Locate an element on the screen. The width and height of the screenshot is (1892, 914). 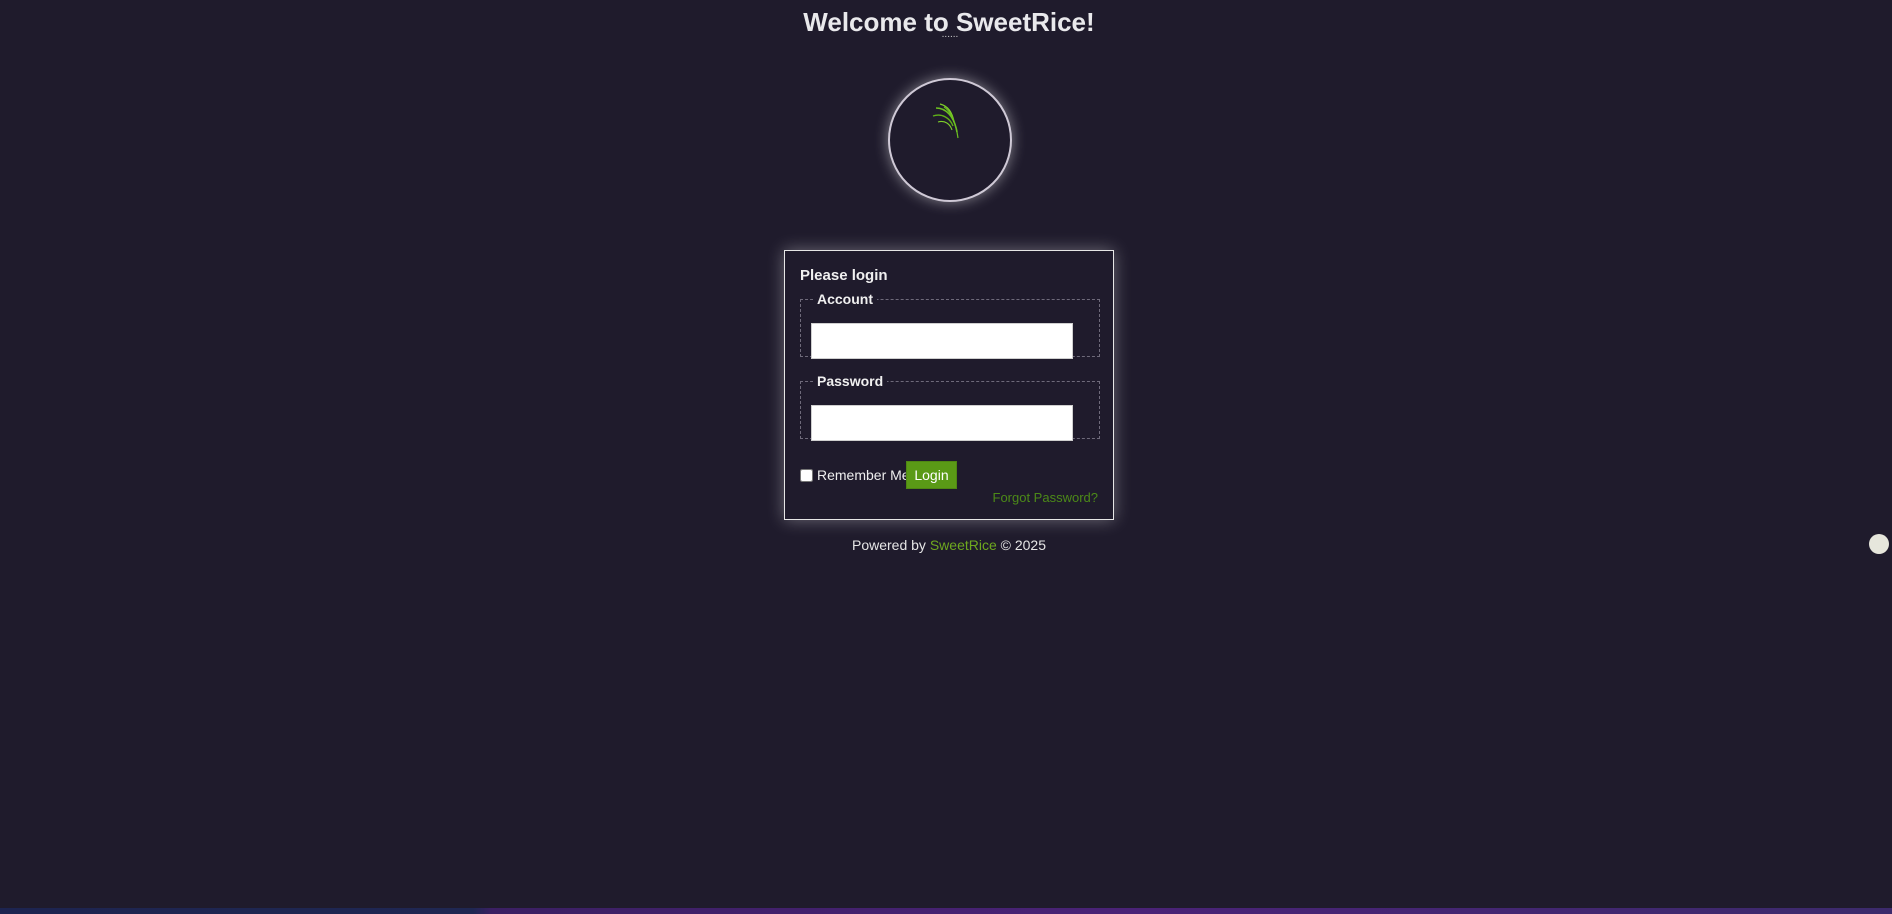
remember-me: Remember Me is located at coordinates (855, 475).